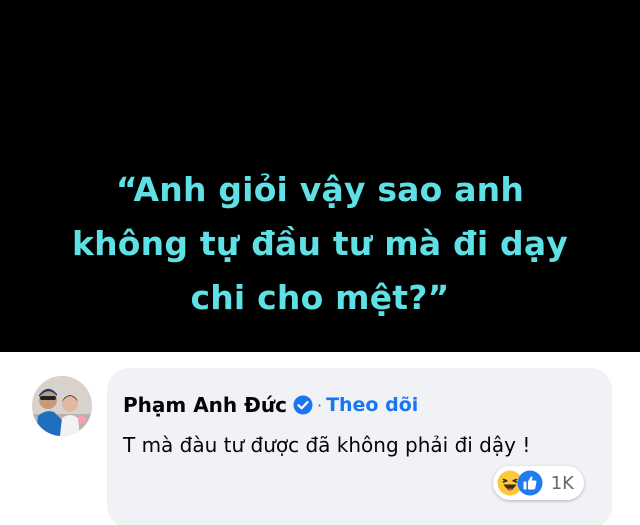 Image resolution: width=640 pixels, height=525 pixels. I want to click on like-reaction-icon, so click(530, 483).